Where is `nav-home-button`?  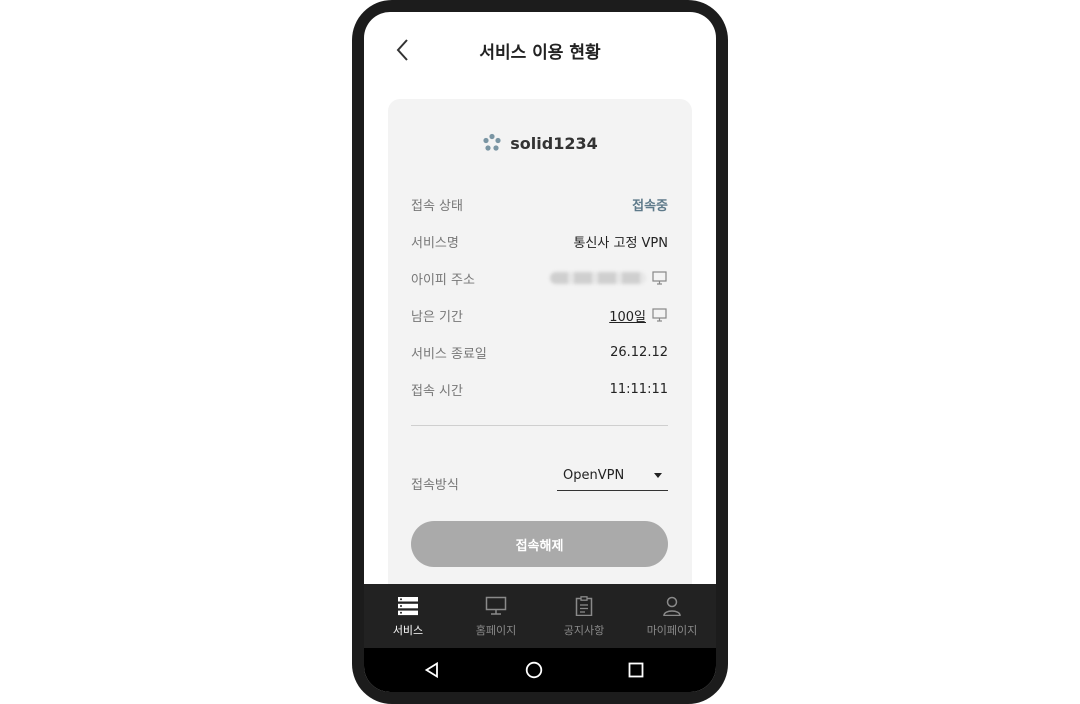 nav-home-button is located at coordinates (534, 670).